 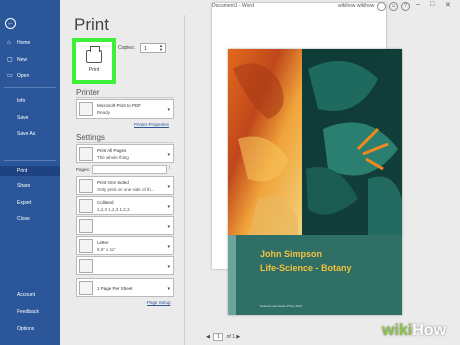 I want to click on copies-value: 1, so click(x=145, y=49).